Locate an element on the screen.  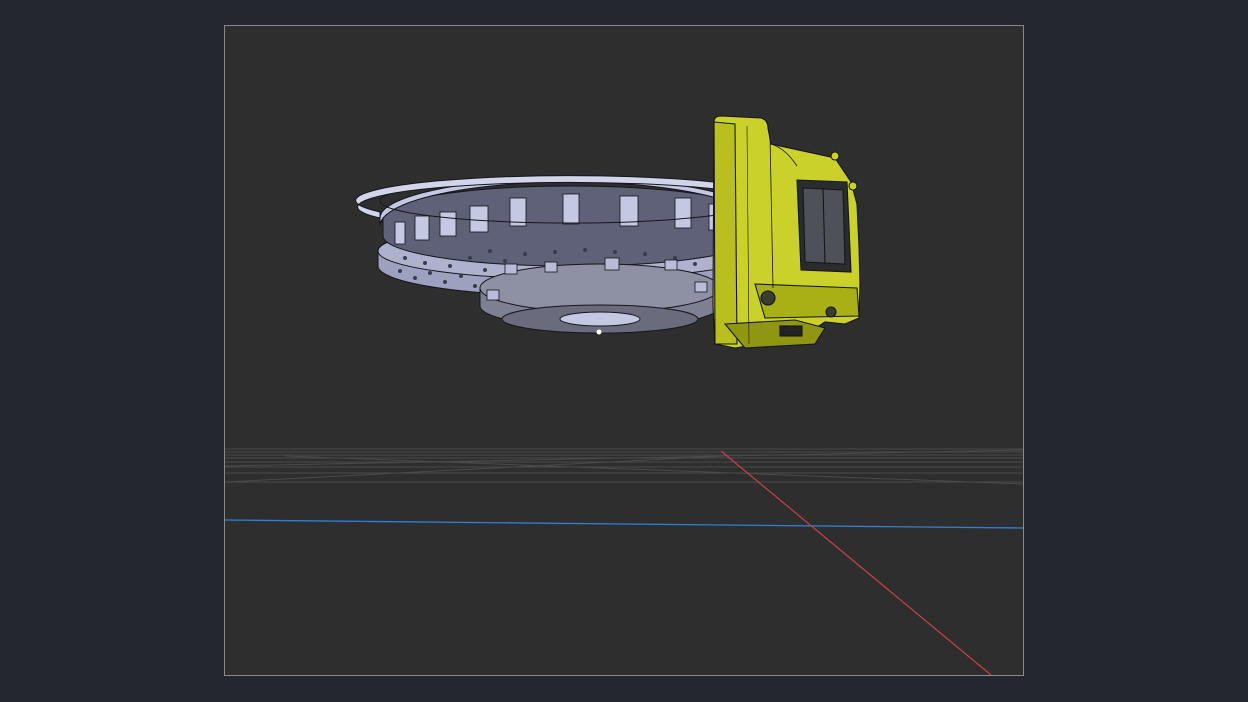
brake-caliper-model is located at coordinates (786, 232).